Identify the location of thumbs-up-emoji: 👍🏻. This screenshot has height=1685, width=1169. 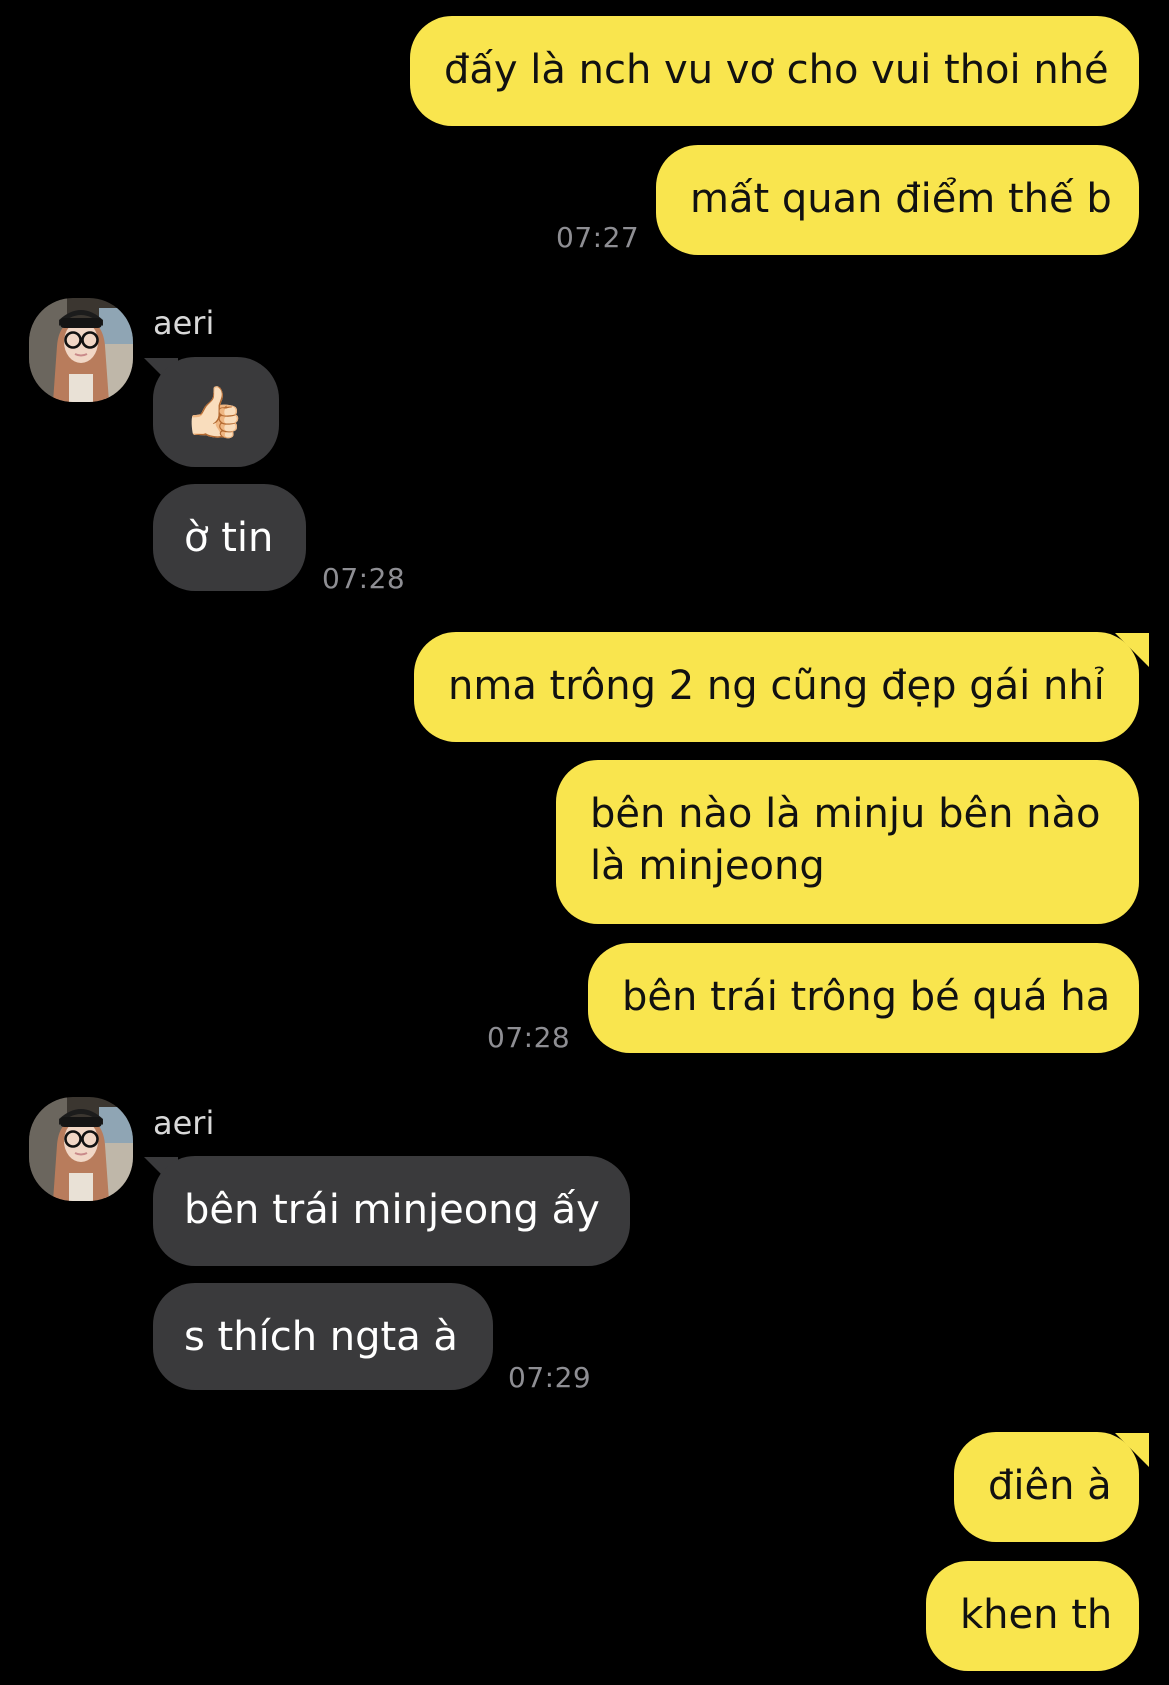
(214, 412).